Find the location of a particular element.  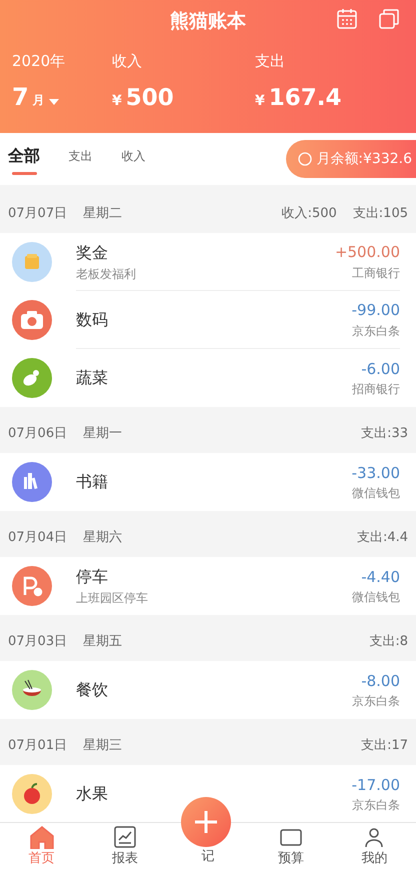

filter-tab: 收入 is located at coordinates (133, 159).